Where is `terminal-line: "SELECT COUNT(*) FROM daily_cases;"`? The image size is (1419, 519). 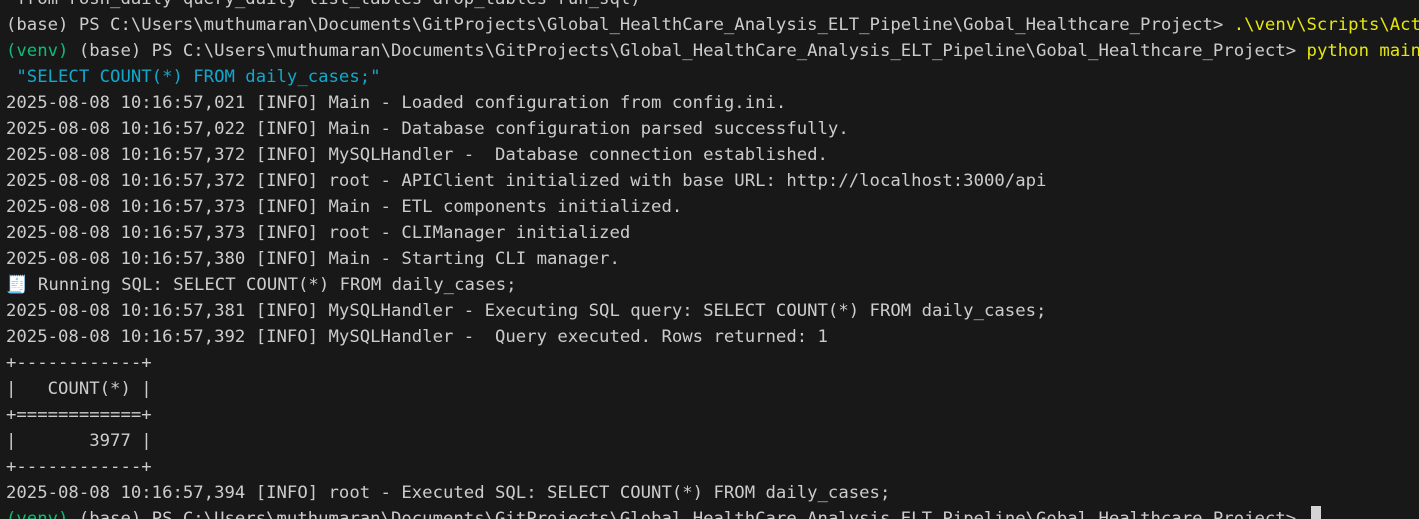 terminal-line: "SELECT COUNT(*) FROM daily_cases;" is located at coordinates (709, 77).